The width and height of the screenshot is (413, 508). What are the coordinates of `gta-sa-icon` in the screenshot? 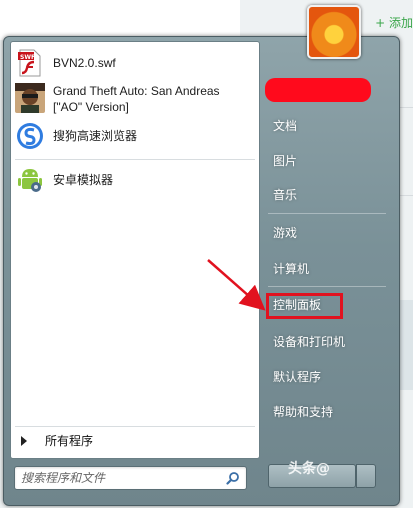 It's located at (30, 98).